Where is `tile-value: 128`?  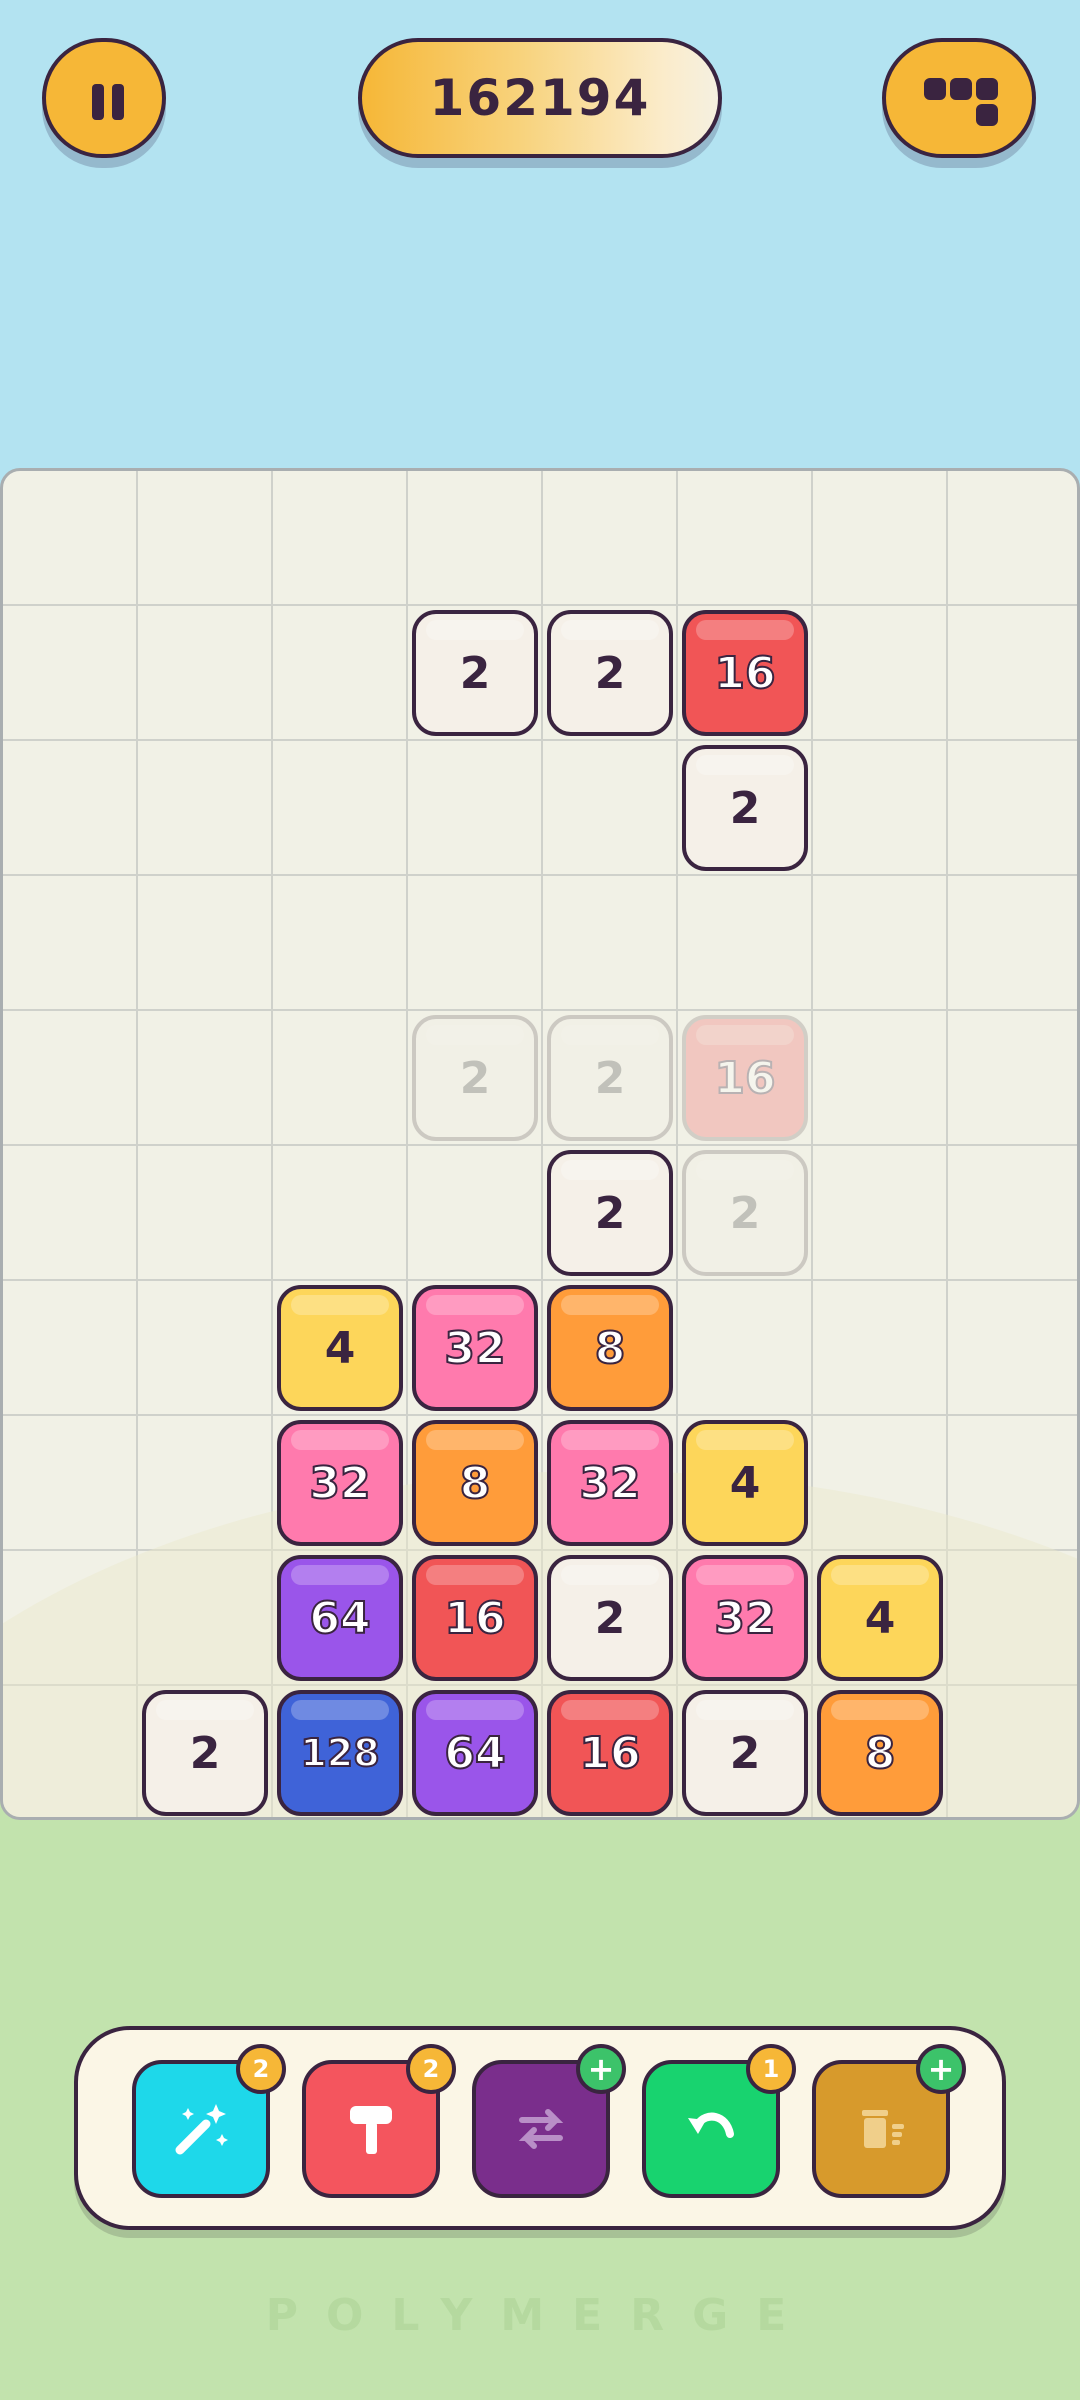 tile-value: 128 is located at coordinates (339, 1753).